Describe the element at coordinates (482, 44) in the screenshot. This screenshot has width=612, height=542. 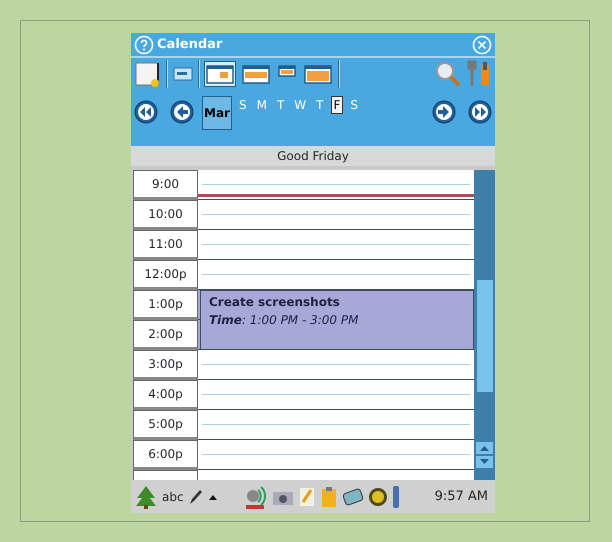
I see `close-icon` at that location.